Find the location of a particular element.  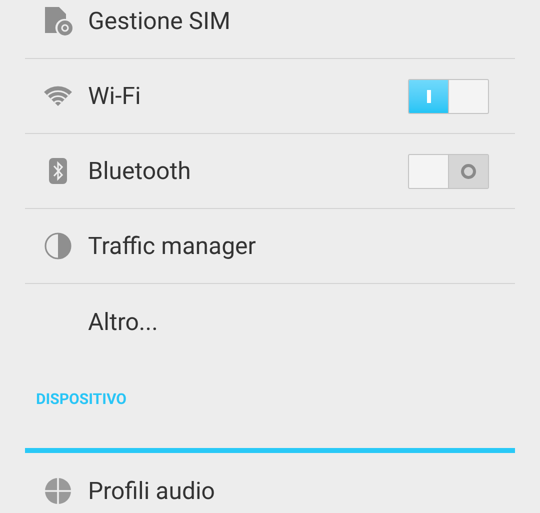

row-label: Bluetooth is located at coordinates (140, 171).